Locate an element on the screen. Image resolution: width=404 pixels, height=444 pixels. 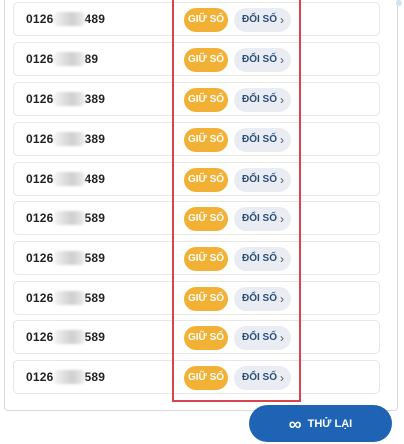
phone-suffix: 89 is located at coordinates (91, 59).